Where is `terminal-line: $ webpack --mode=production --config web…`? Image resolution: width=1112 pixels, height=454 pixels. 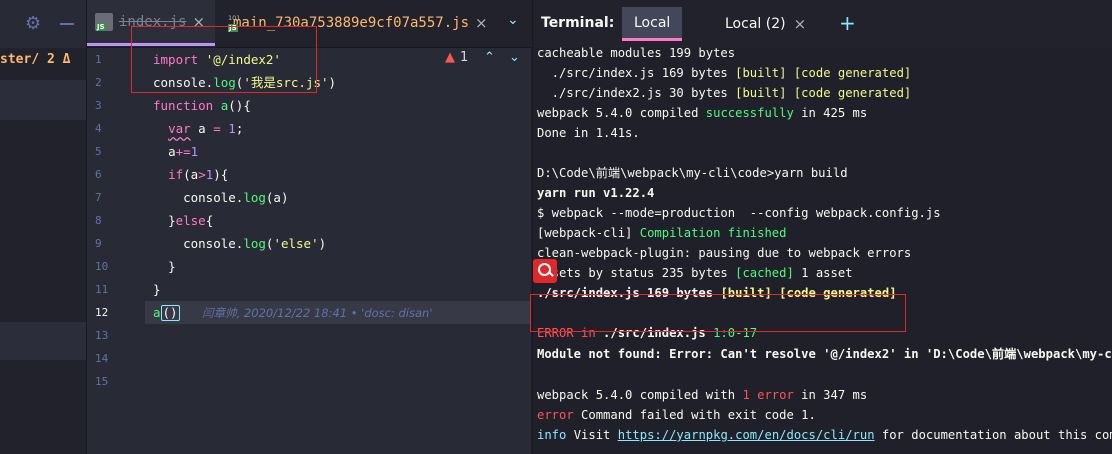 terminal-line: $ webpack --mode=production --config web… is located at coordinates (739, 213).